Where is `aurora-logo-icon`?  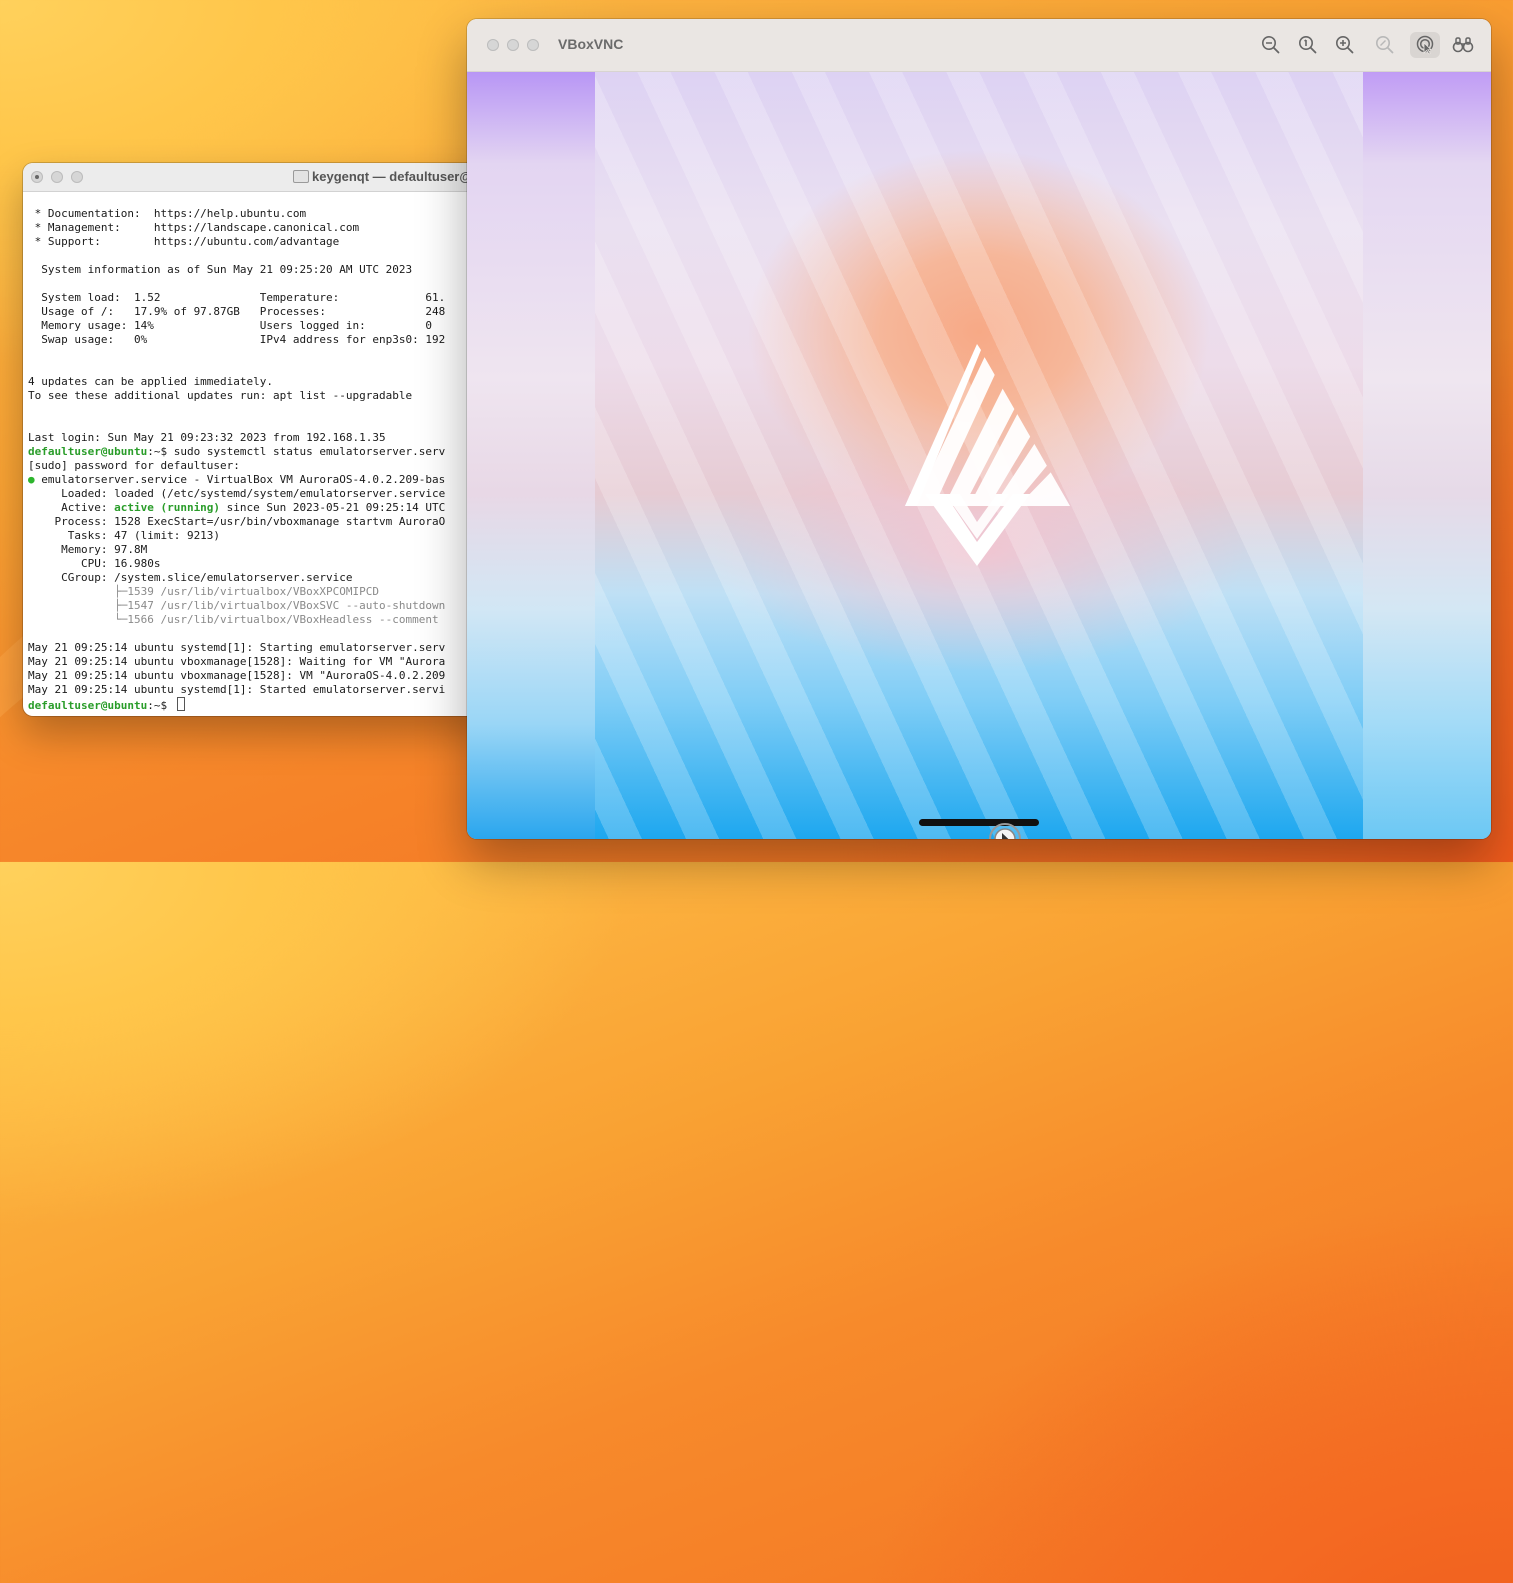
aurora-logo-icon is located at coordinates (987, 455).